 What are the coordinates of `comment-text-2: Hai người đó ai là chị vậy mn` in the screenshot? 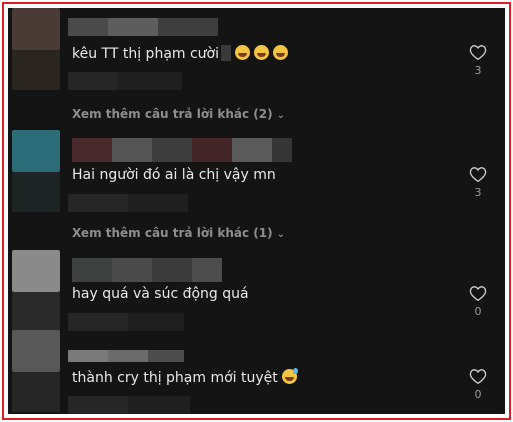 It's located at (174, 175).